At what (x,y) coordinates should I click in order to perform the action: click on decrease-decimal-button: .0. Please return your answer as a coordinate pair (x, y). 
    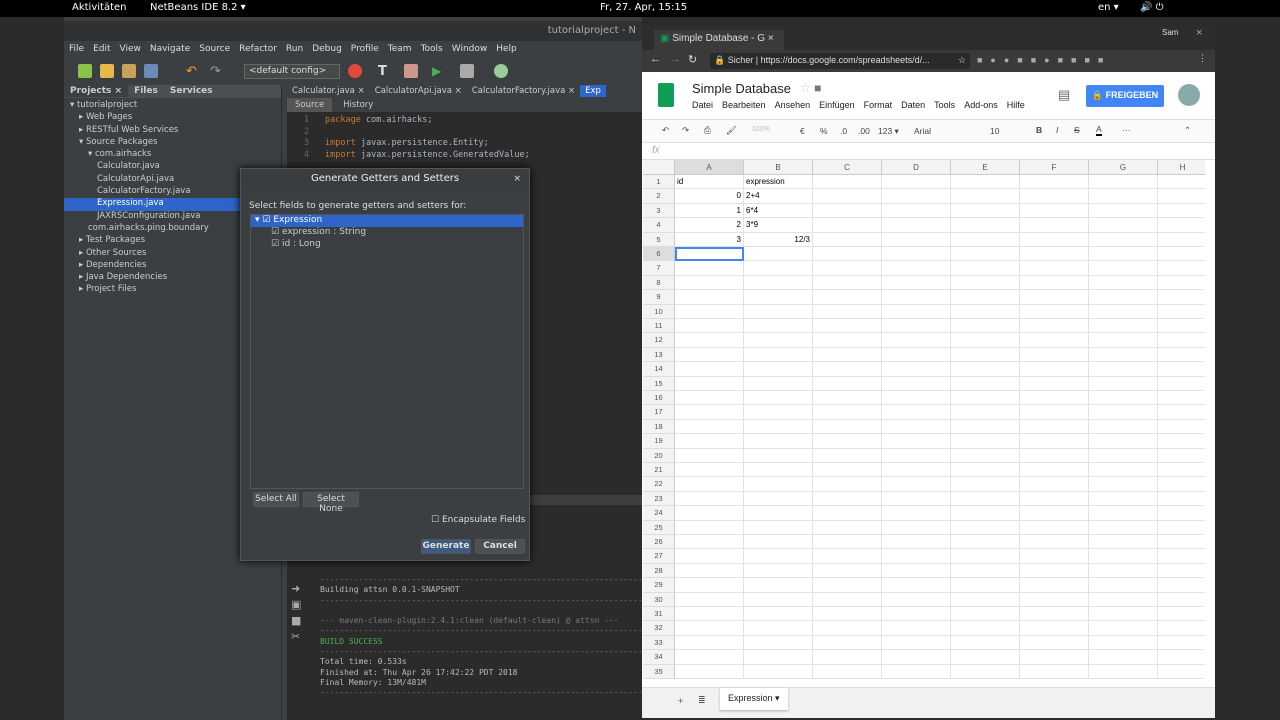
    Looking at the image, I should click on (843, 131).